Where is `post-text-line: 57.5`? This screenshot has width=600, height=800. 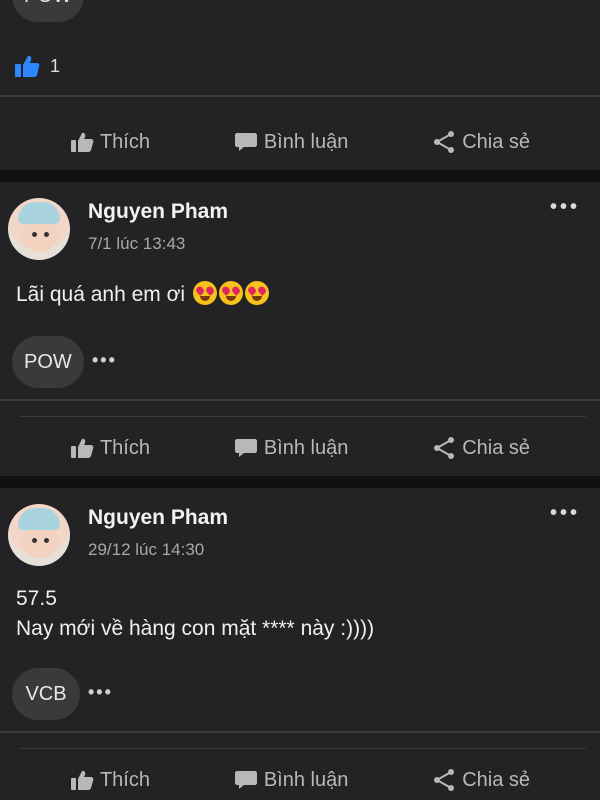 post-text-line: 57.5 is located at coordinates (36, 598).